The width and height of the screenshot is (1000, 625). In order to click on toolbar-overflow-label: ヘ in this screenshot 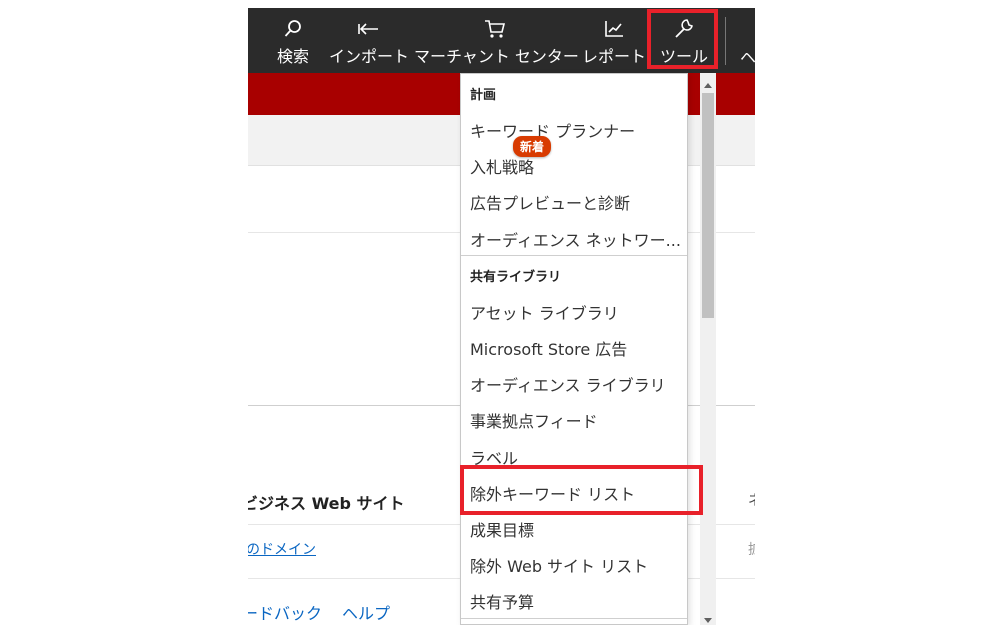, I will do `click(747, 56)`.